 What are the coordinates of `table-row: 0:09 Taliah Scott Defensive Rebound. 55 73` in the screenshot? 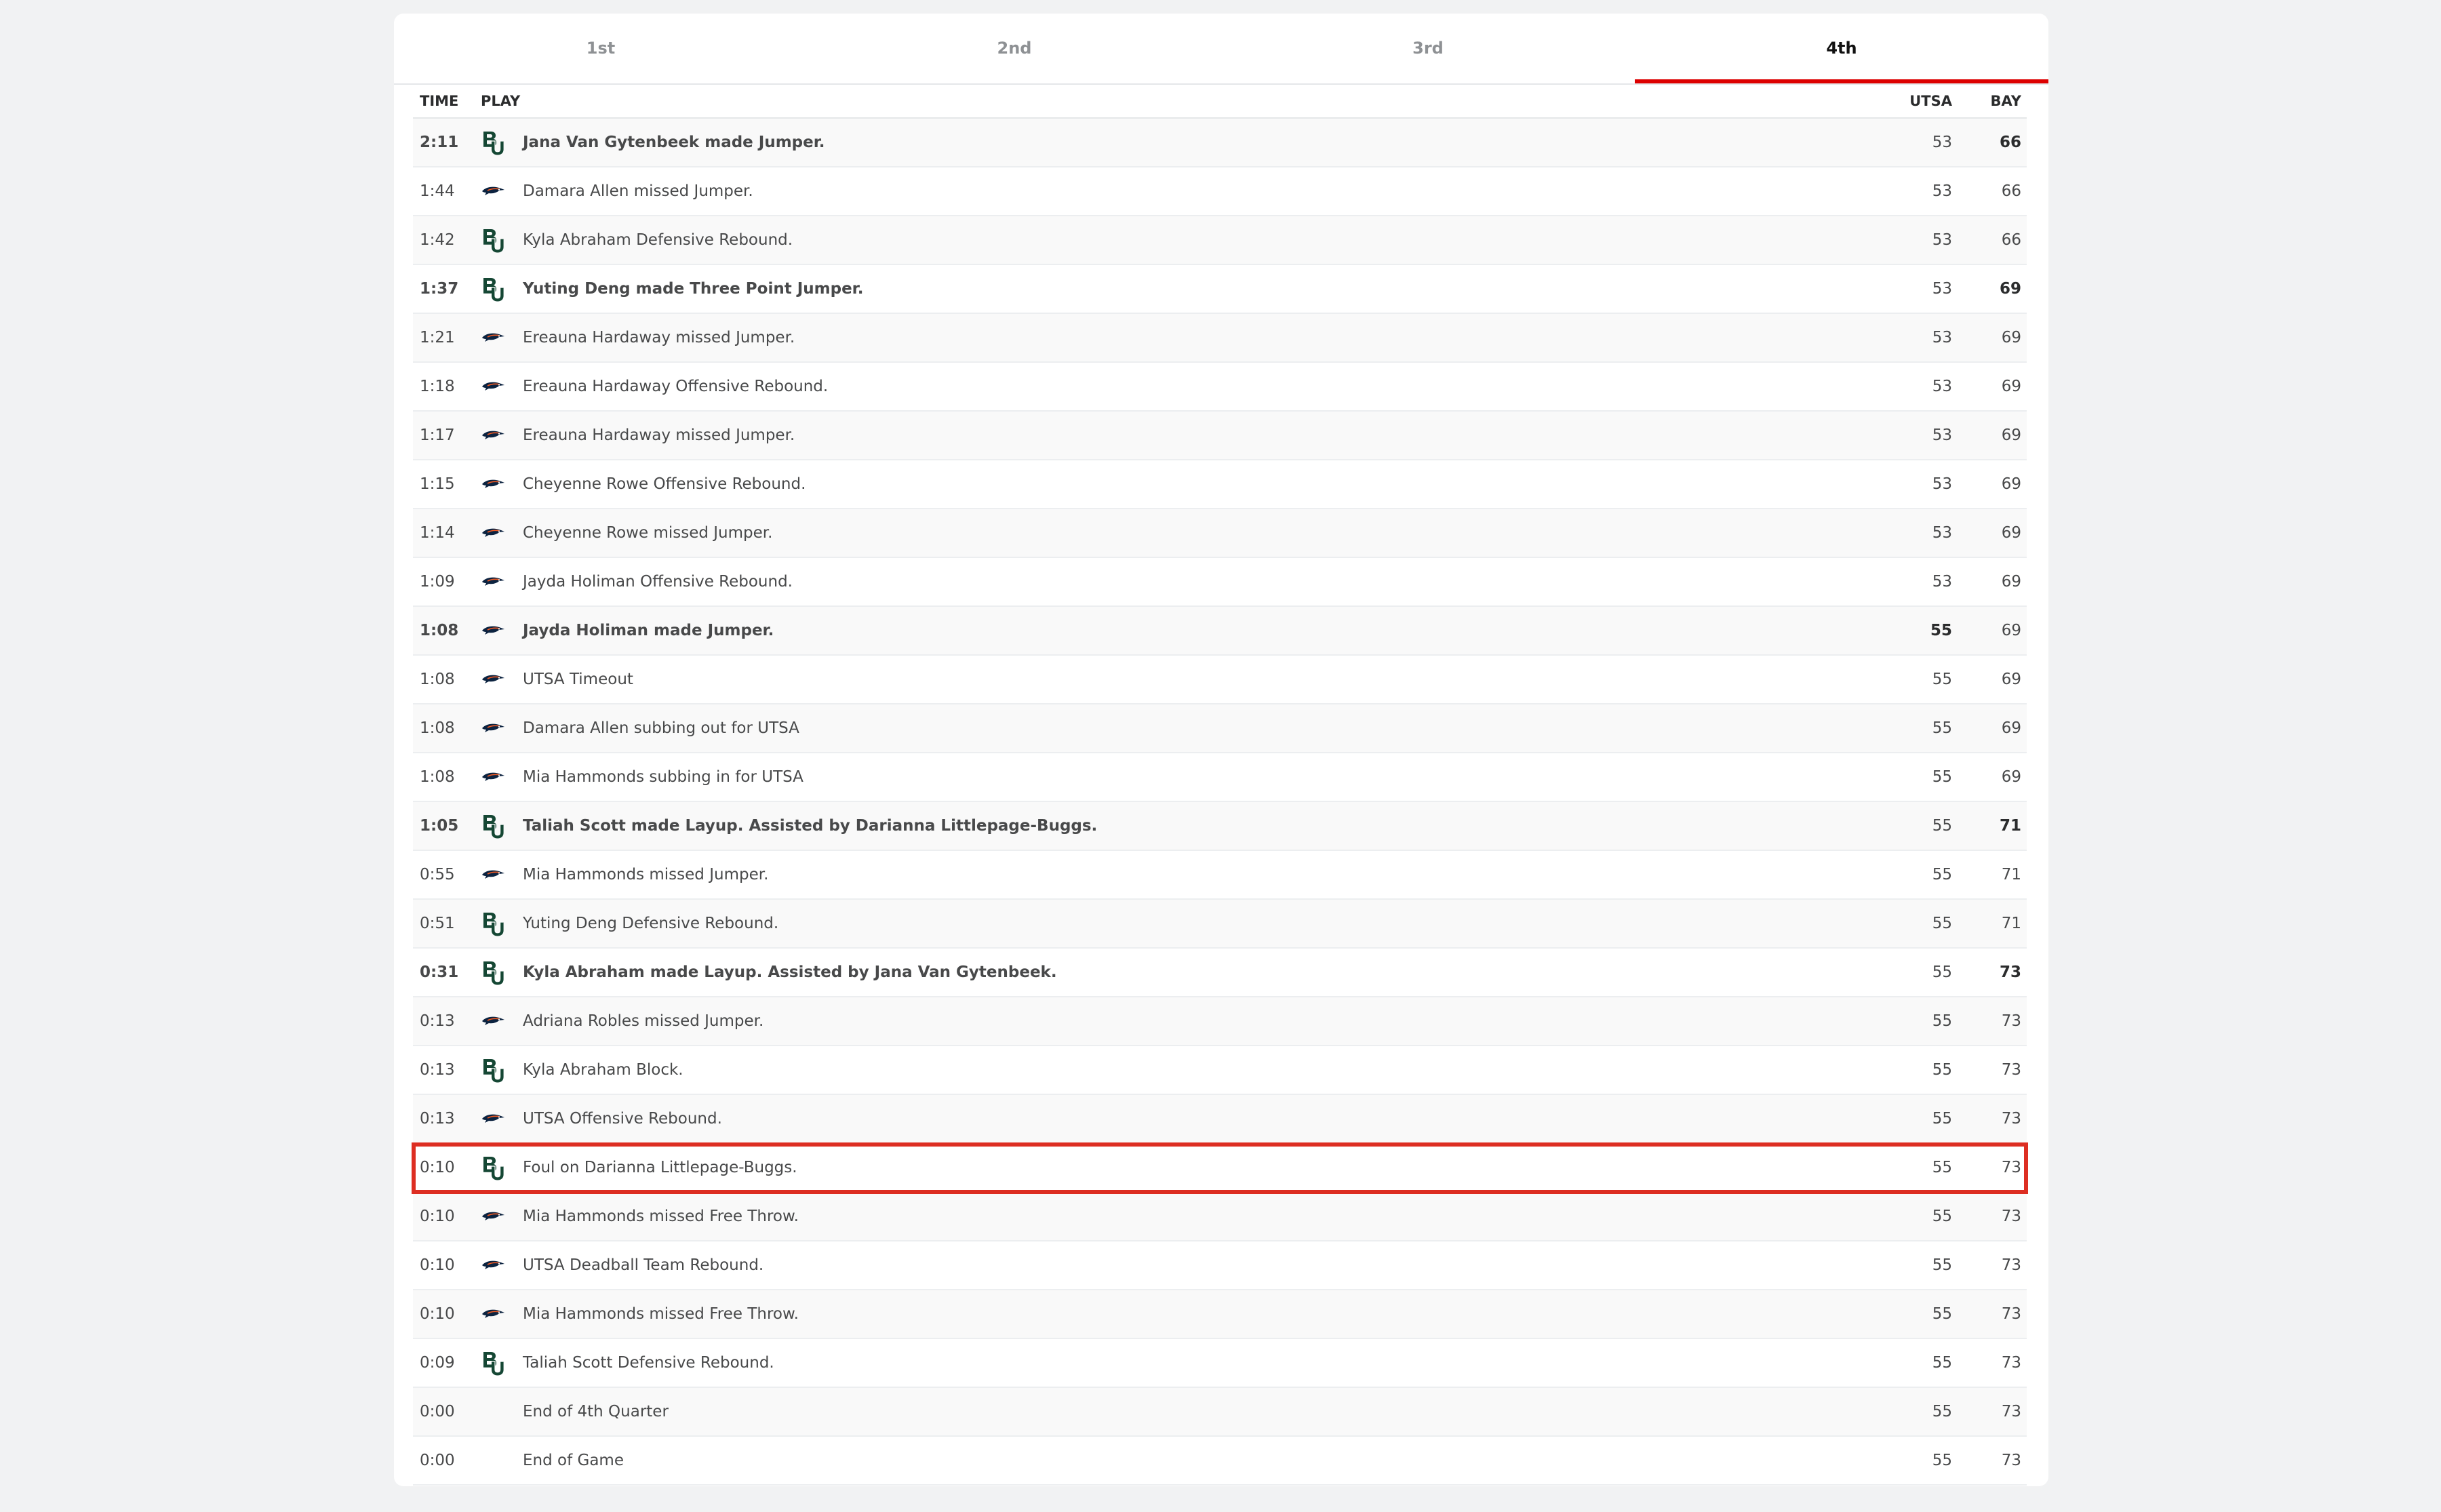 It's located at (1220, 1364).